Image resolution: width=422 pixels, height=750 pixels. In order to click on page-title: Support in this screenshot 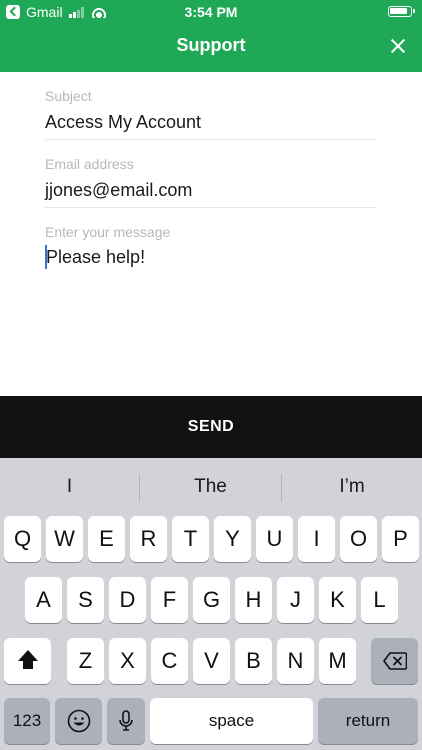, I will do `click(211, 45)`.